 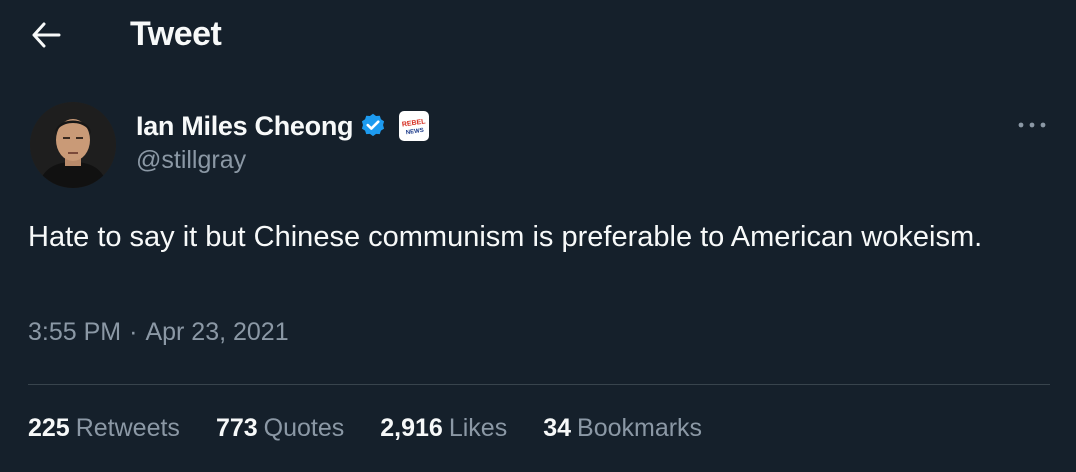 I want to click on svg-text: NEWS, so click(x=415, y=132).